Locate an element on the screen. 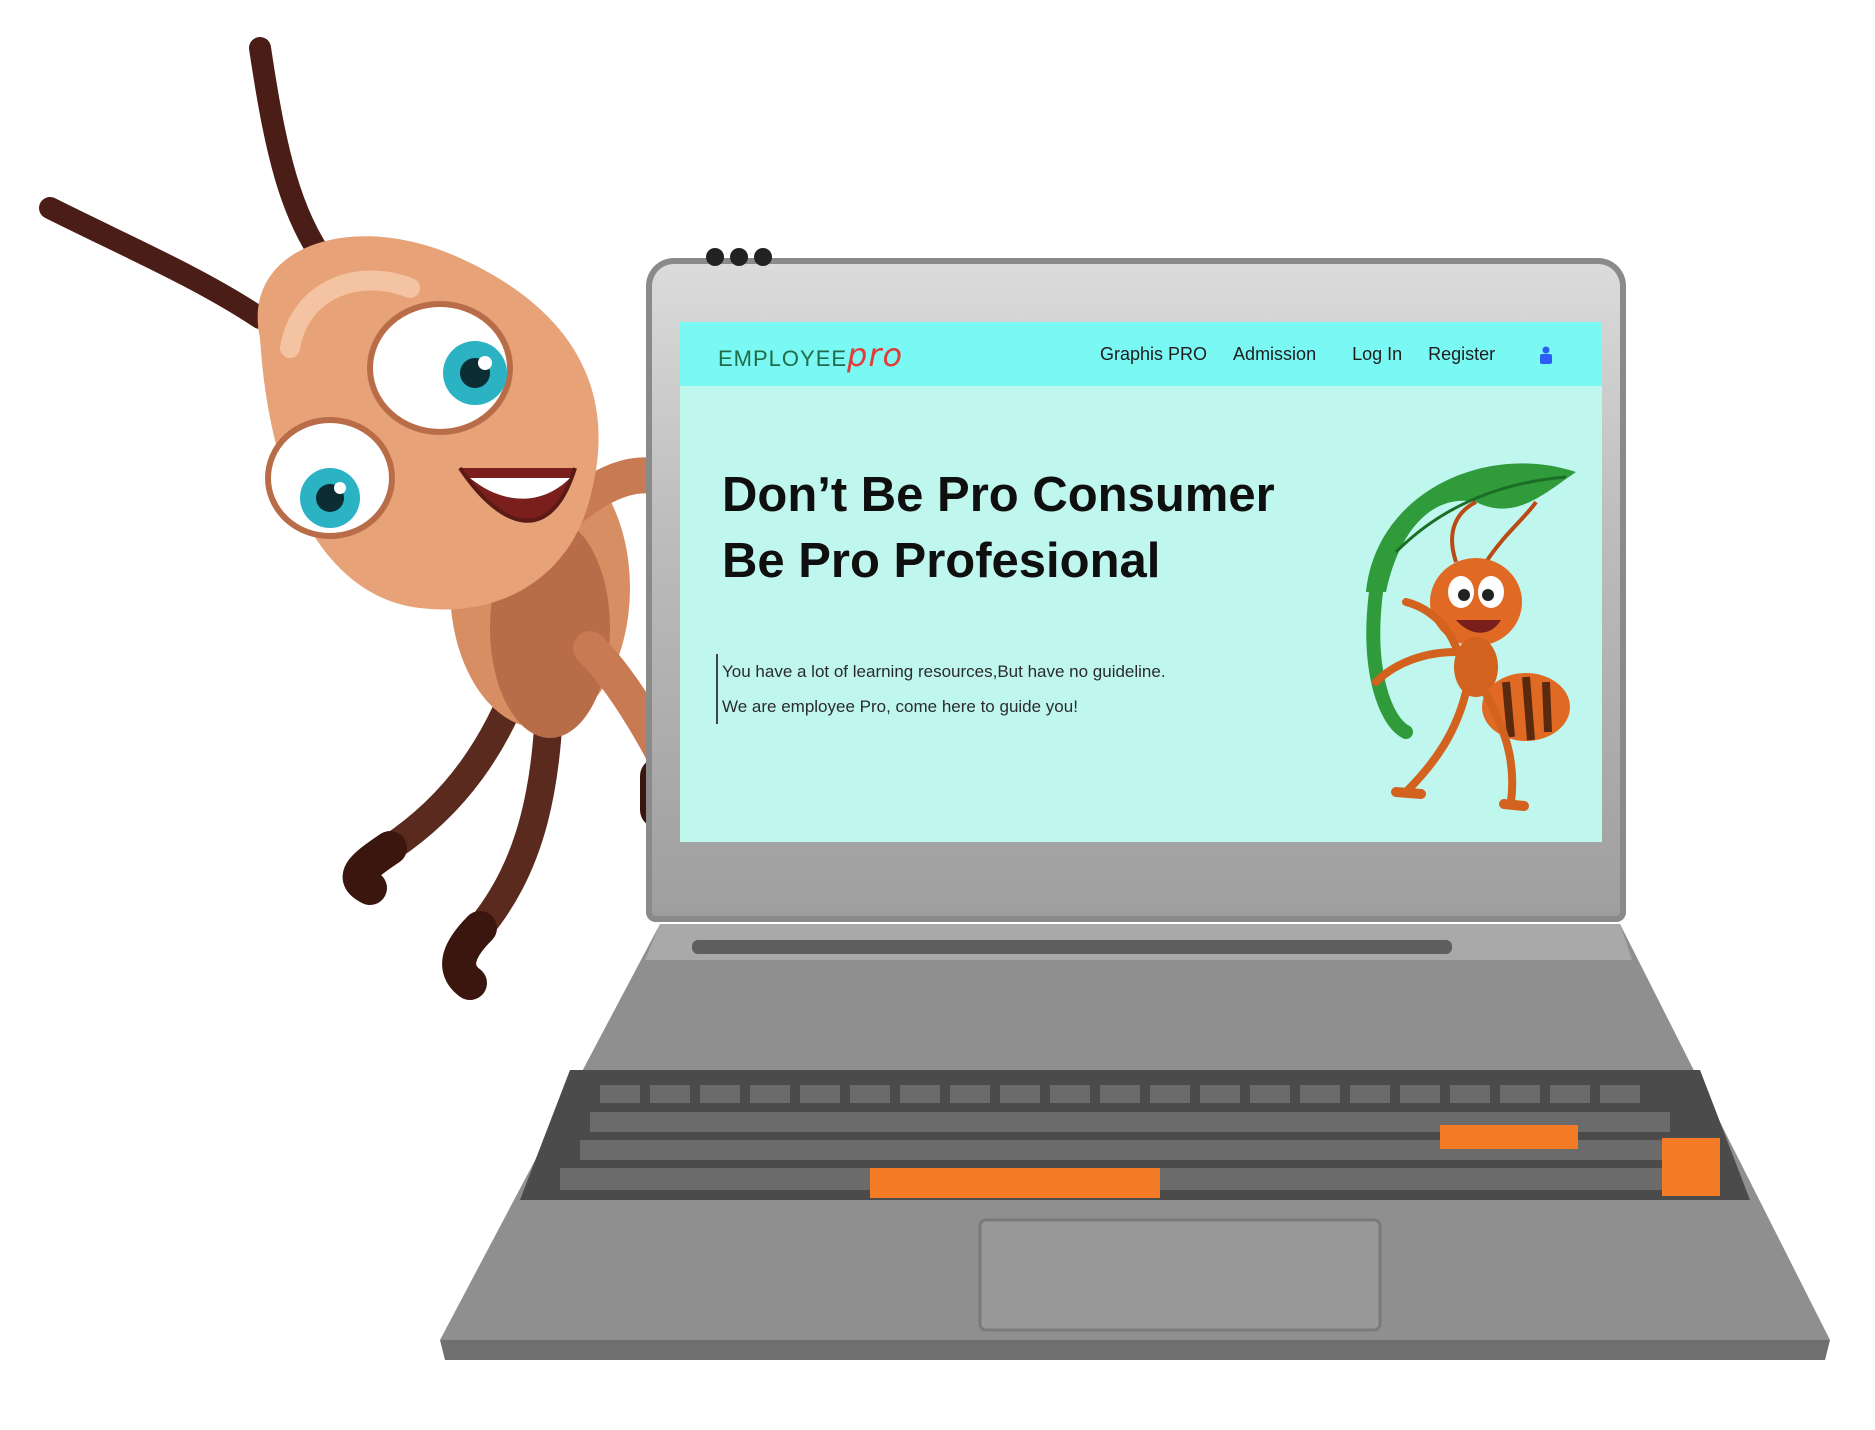 This screenshot has height=1430, width=1875. brand-suffix: pro is located at coordinates (875, 355).